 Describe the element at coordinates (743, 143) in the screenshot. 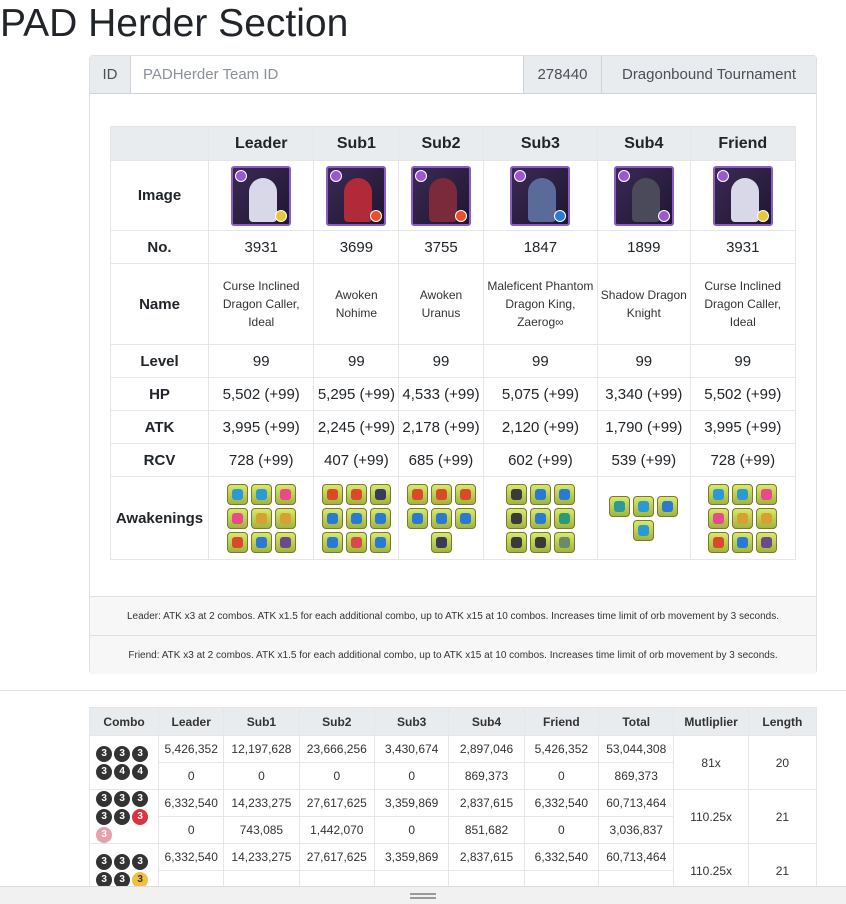

I see `team-col-header: Friend` at that location.